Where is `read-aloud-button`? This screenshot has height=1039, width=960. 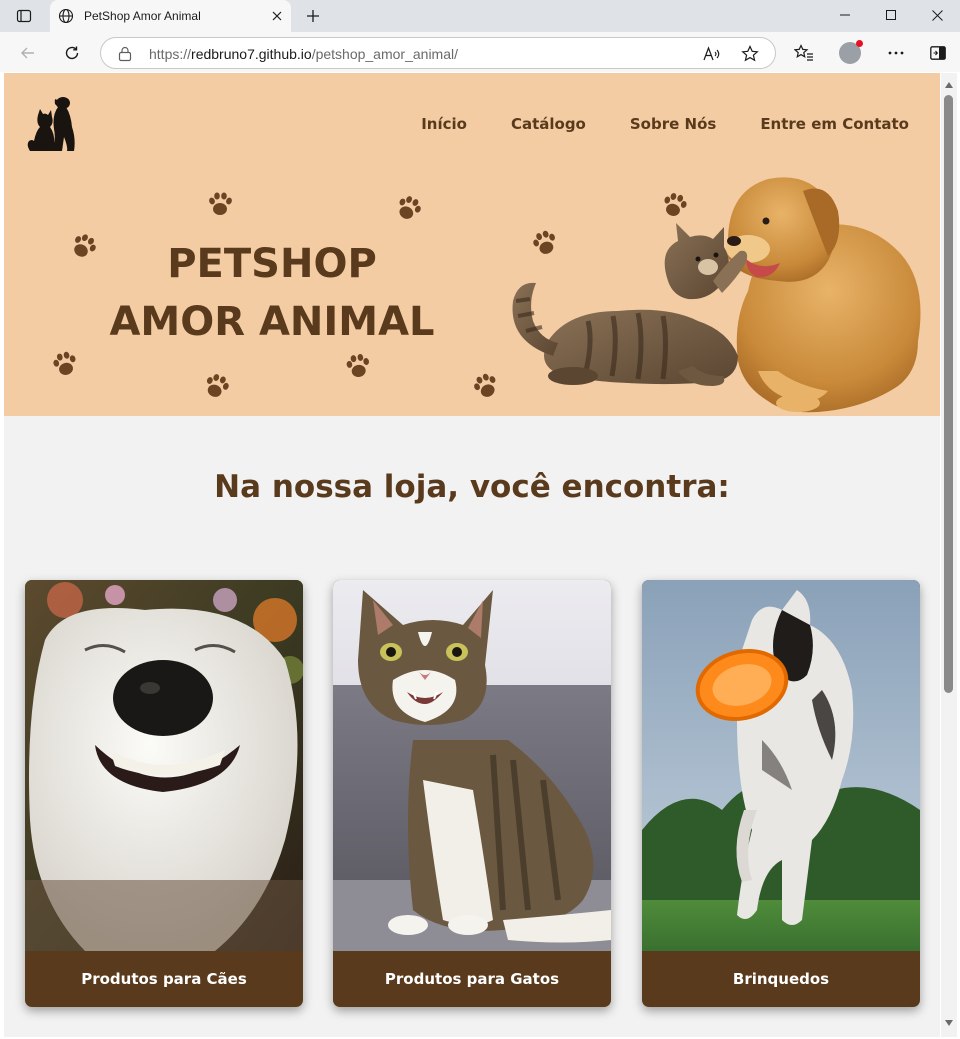
read-aloud-button is located at coordinates (712, 54).